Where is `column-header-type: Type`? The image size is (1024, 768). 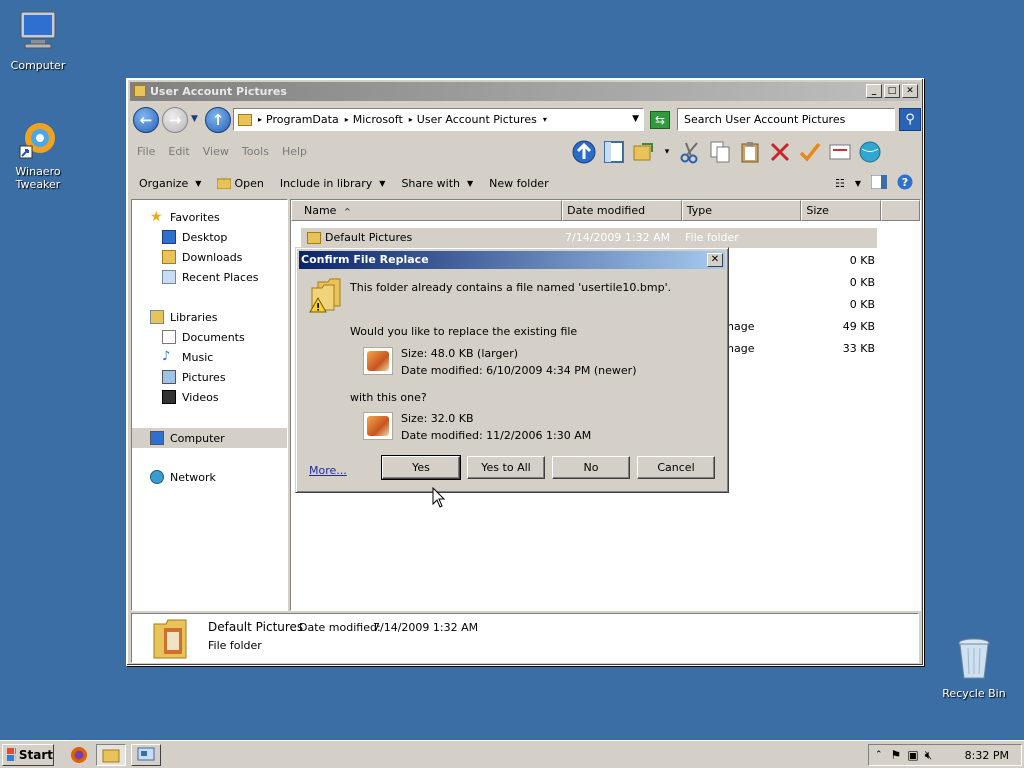
column-header-type: Type is located at coordinates (741, 210).